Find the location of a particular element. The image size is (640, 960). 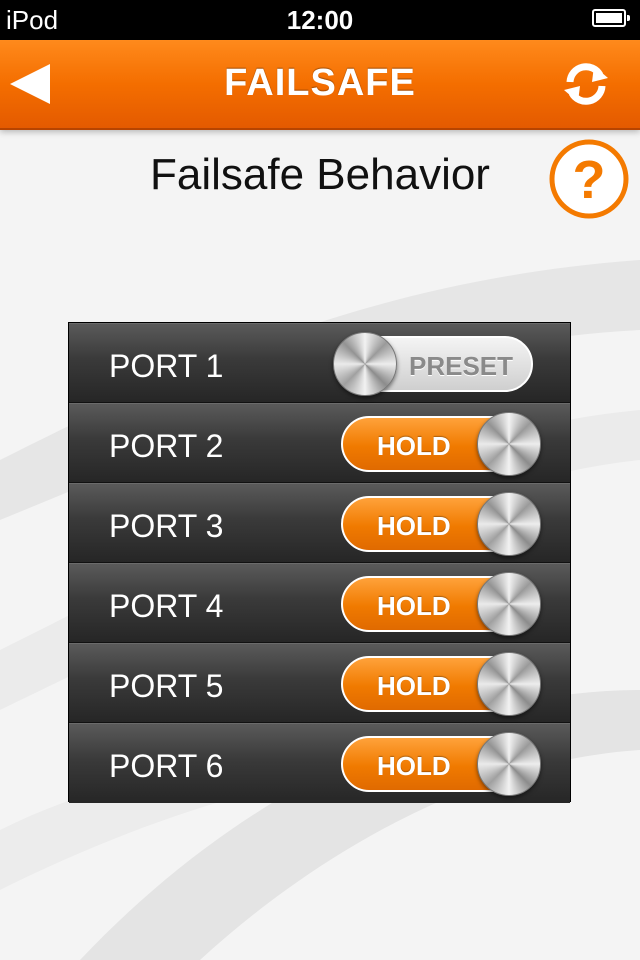

port-label: PORT 5 is located at coordinates (166, 686).